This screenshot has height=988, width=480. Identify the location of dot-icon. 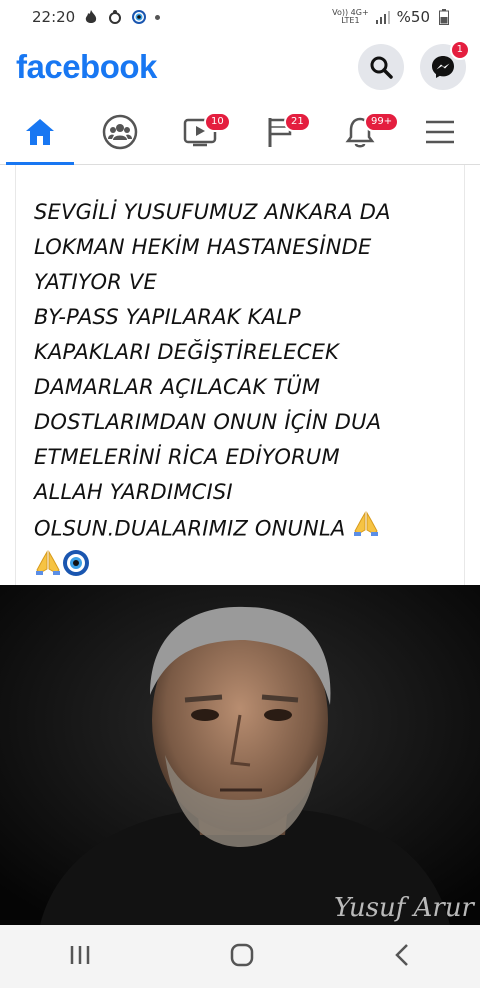
(158, 17).